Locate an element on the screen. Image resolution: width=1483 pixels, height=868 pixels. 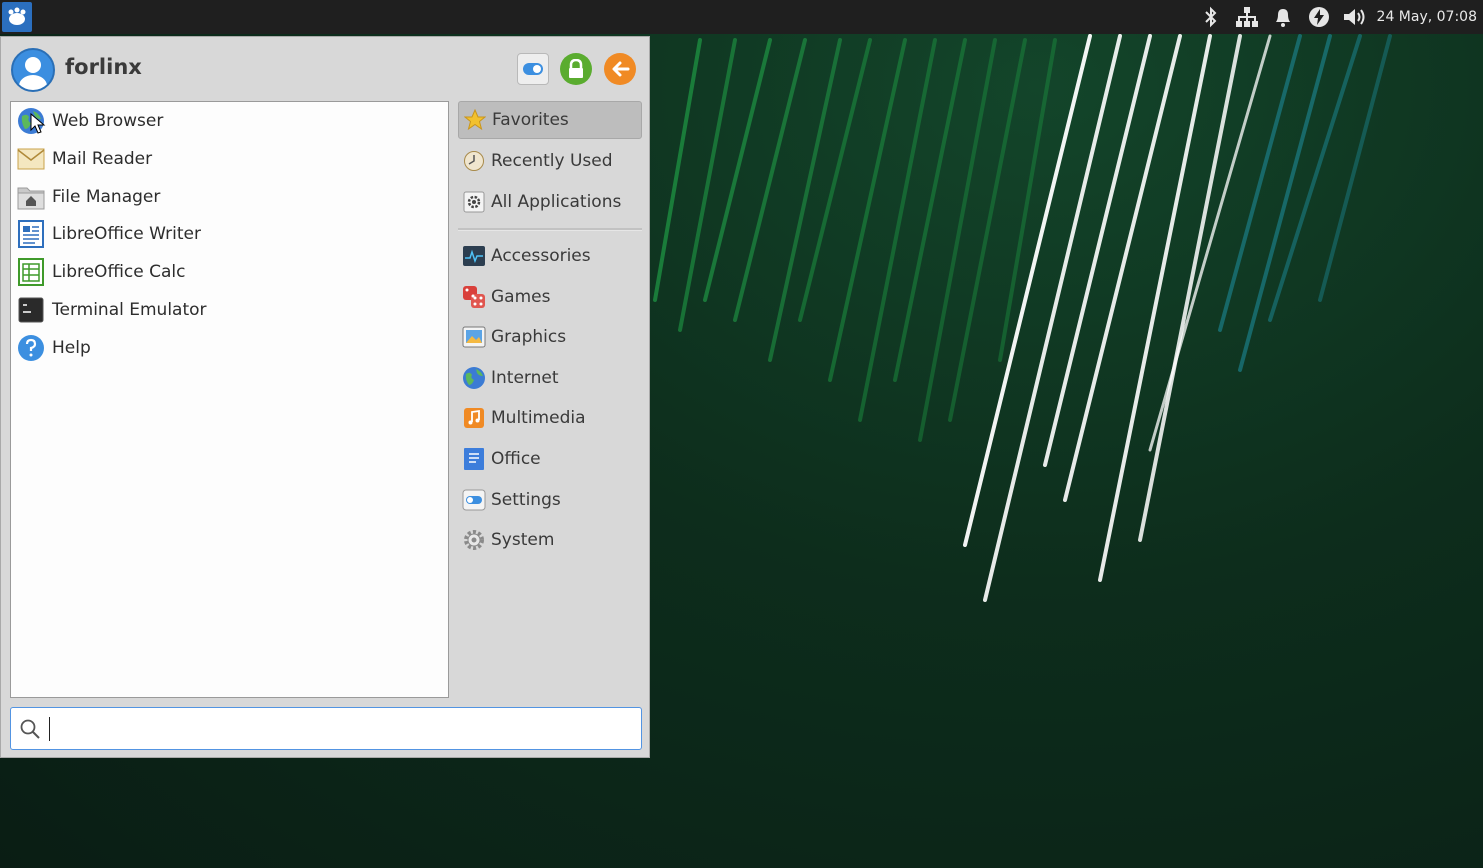
search-icon is located at coordinates (30, 729).